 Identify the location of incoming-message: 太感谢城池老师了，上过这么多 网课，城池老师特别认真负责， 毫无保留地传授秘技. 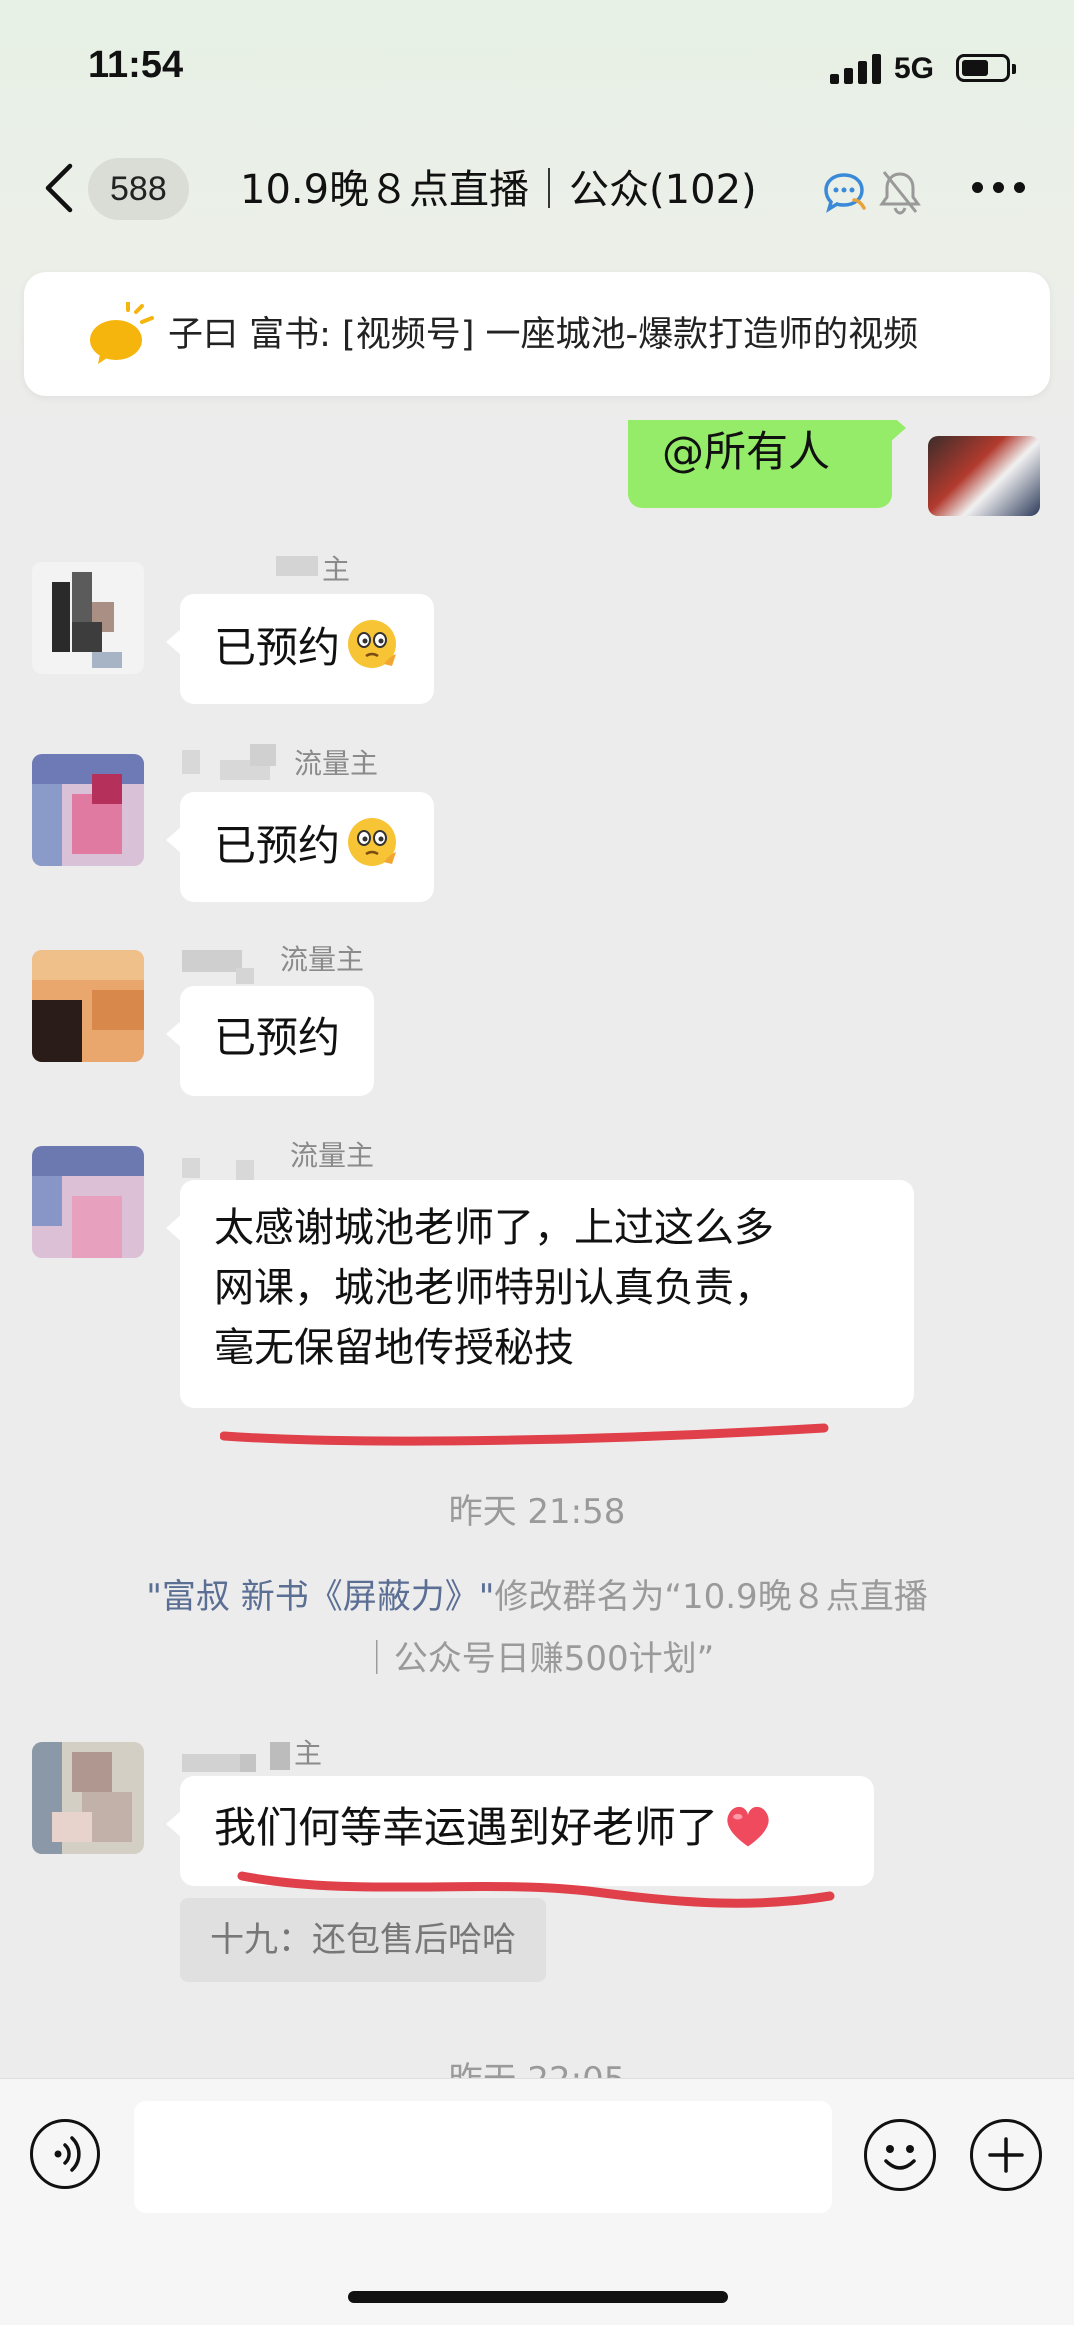
(540, 1294).